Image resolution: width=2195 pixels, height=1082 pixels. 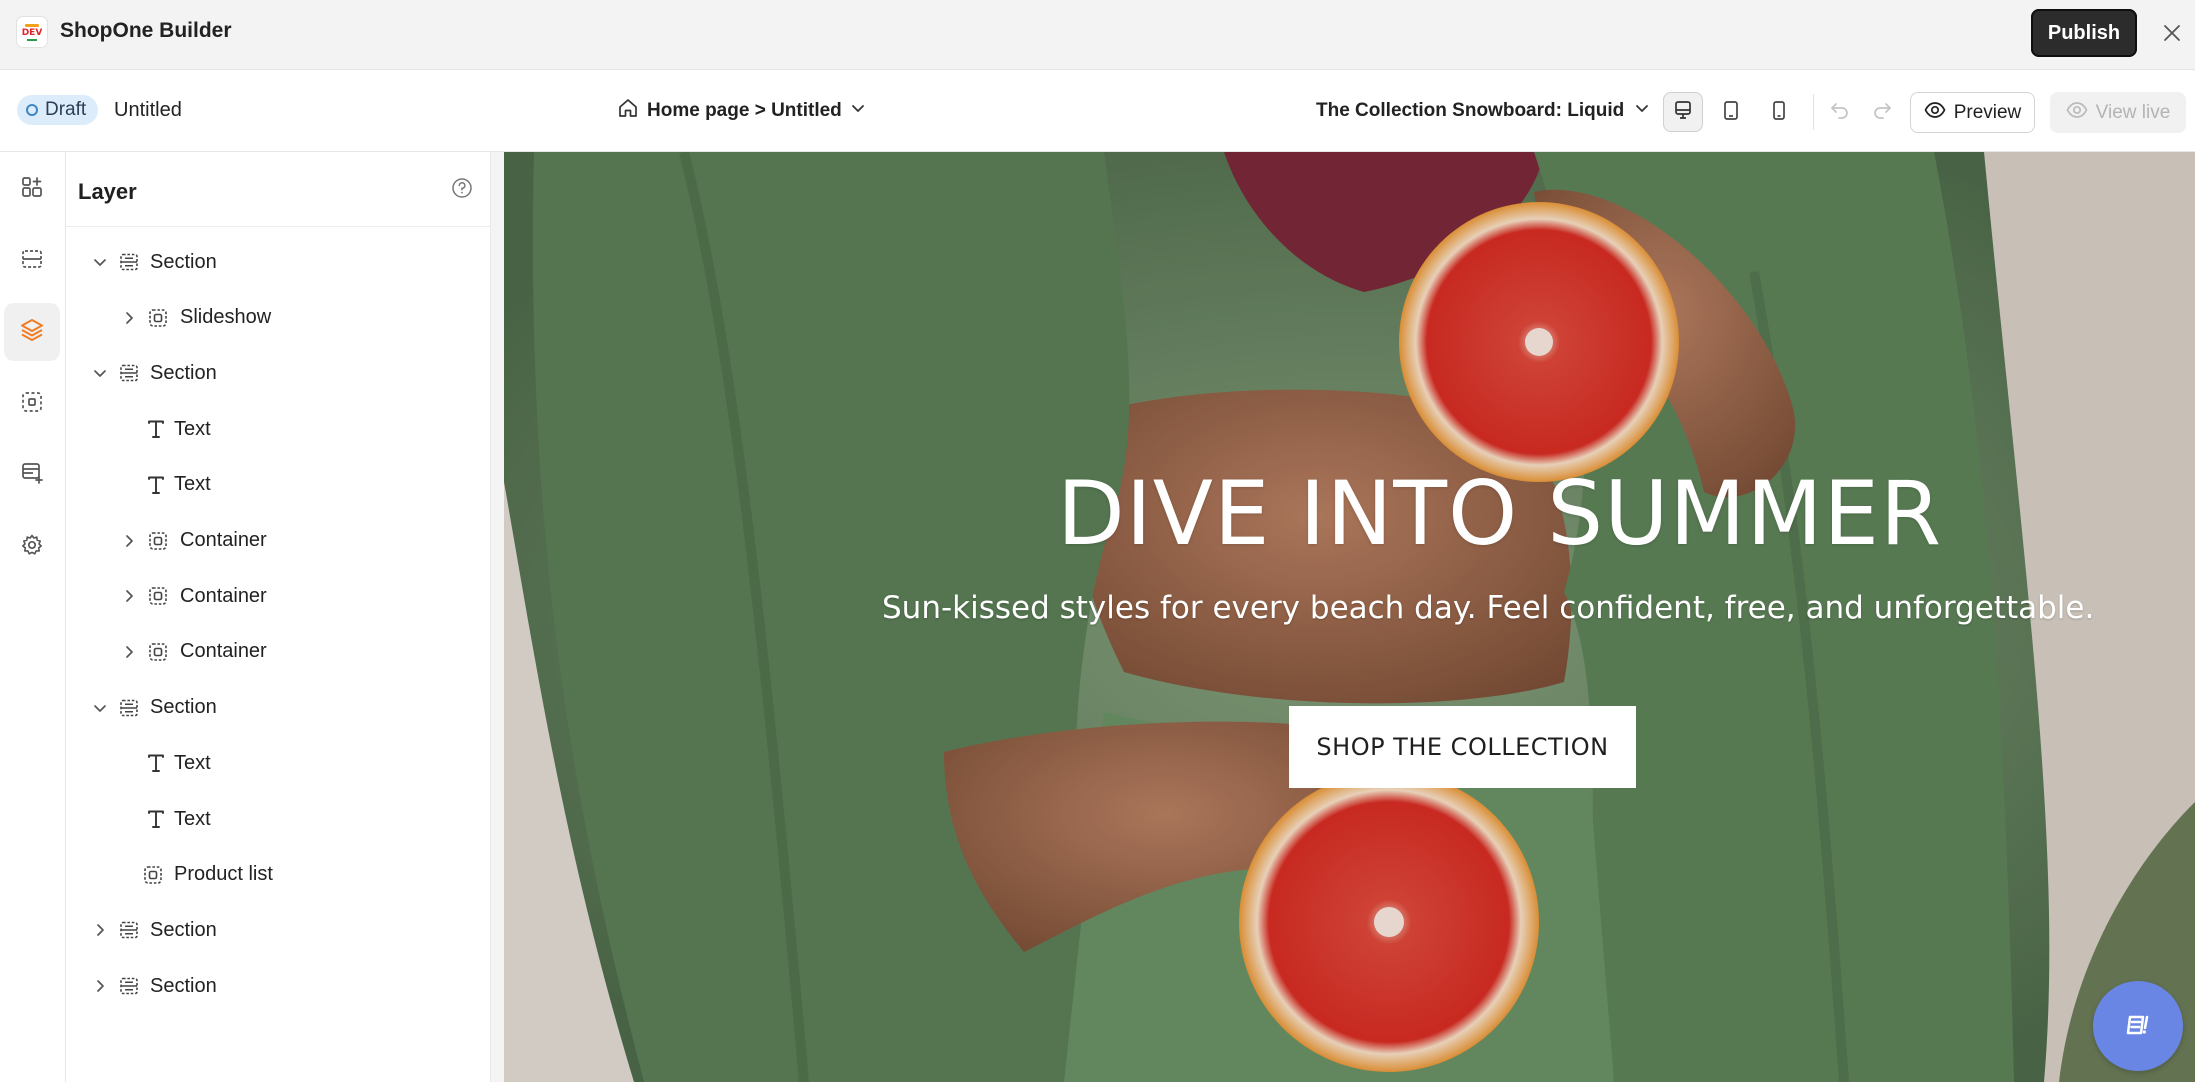 What do you see at coordinates (1097, 35) in the screenshot?
I see `title-bar: DEV ShopOne Builder Publish` at bounding box center [1097, 35].